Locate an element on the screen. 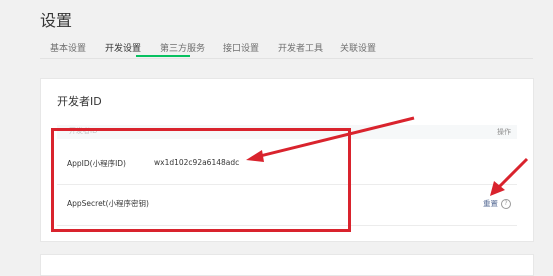 The height and width of the screenshot is (276, 553). annotation-arrowhead-appid is located at coordinates (255, 156).